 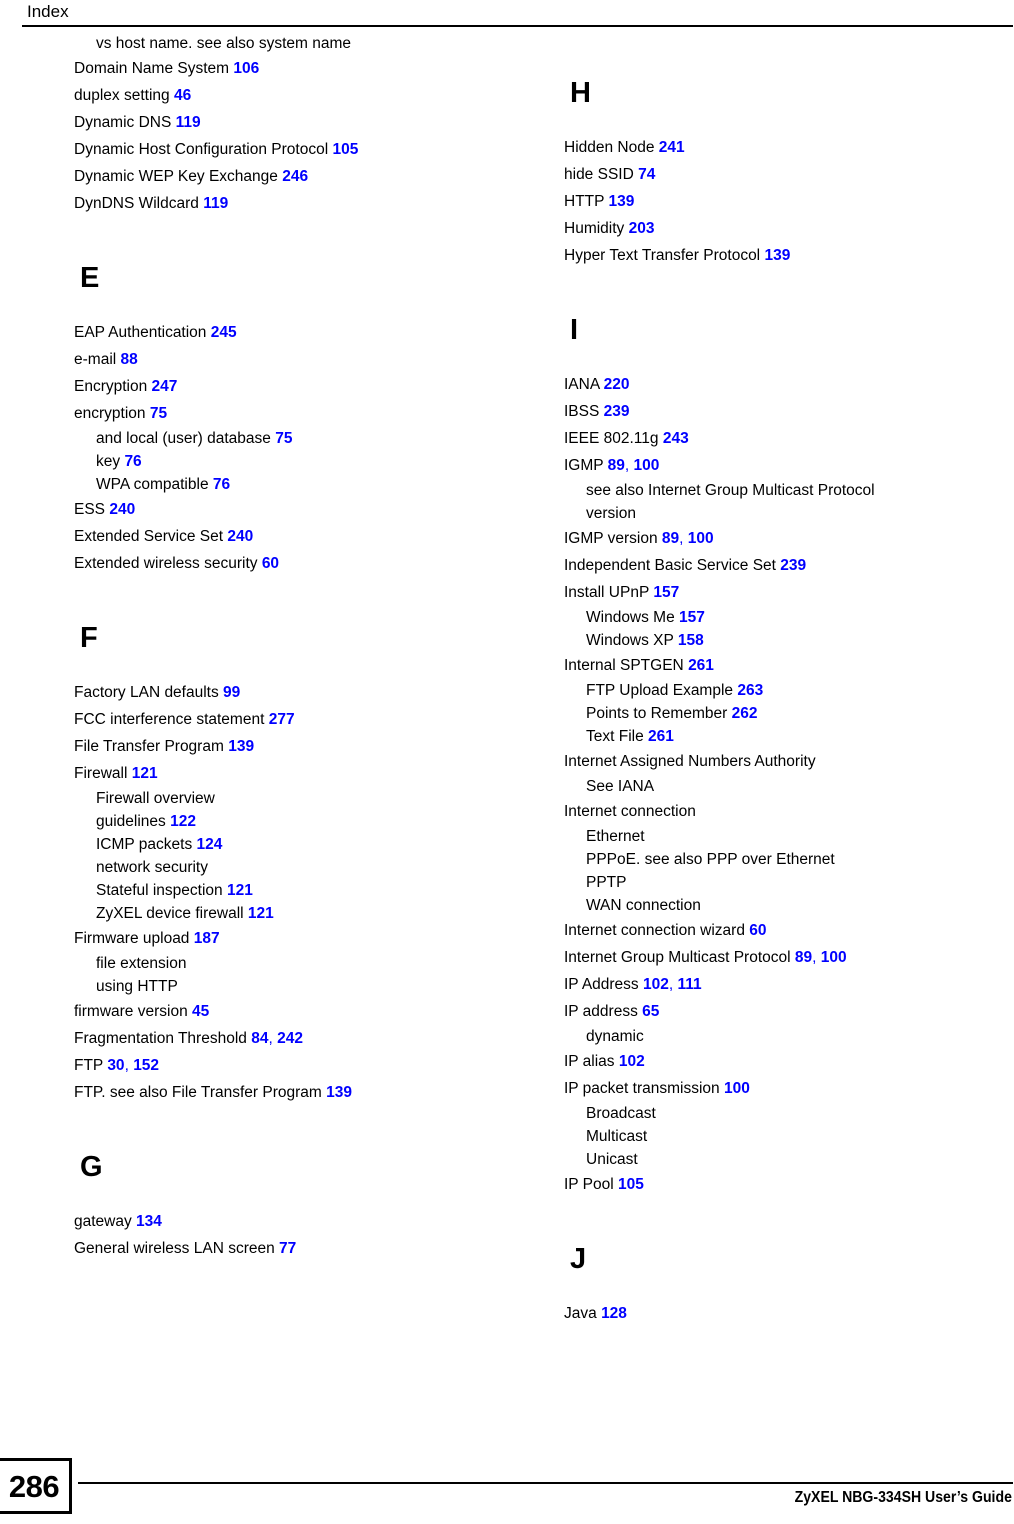 What do you see at coordinates (110, 413) in the screenshot?
I see `index-entry-label: encryption` at bounding box center [110, 413].